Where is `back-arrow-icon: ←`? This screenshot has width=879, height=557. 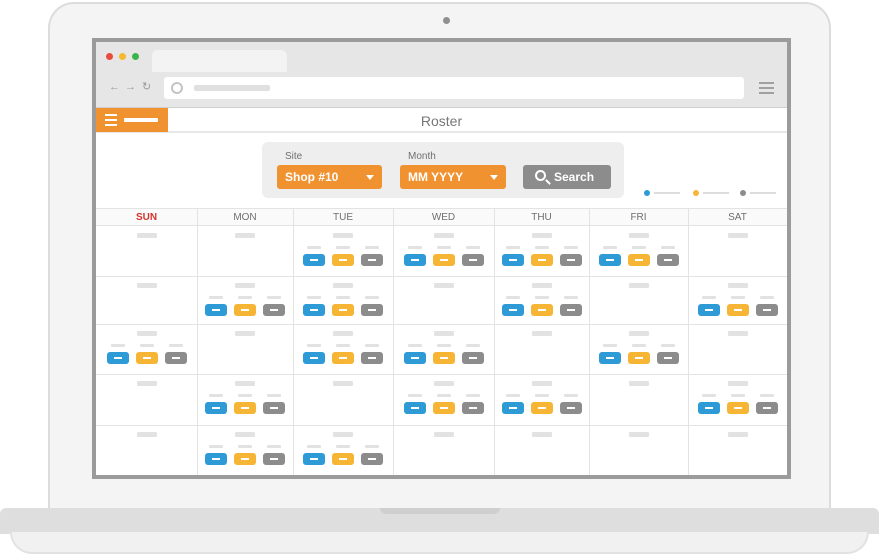
back-arrow-icon: ← is located at coordinates (114, 87).